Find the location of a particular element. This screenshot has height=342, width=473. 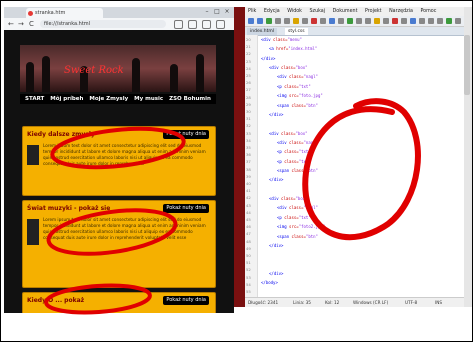

line-number: 30 is located at coordinates (248, 111).